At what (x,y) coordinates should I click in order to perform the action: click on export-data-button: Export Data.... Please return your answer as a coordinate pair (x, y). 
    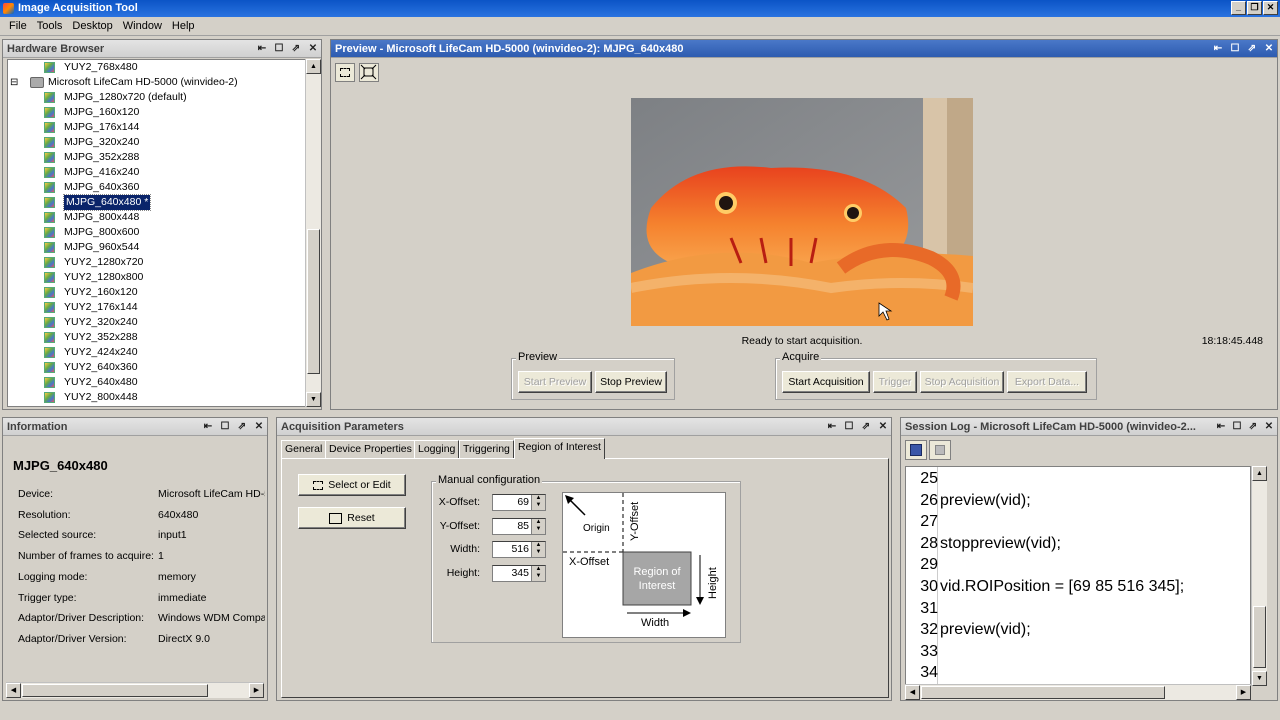
    Looking at the image, I should click on (1047, 382).